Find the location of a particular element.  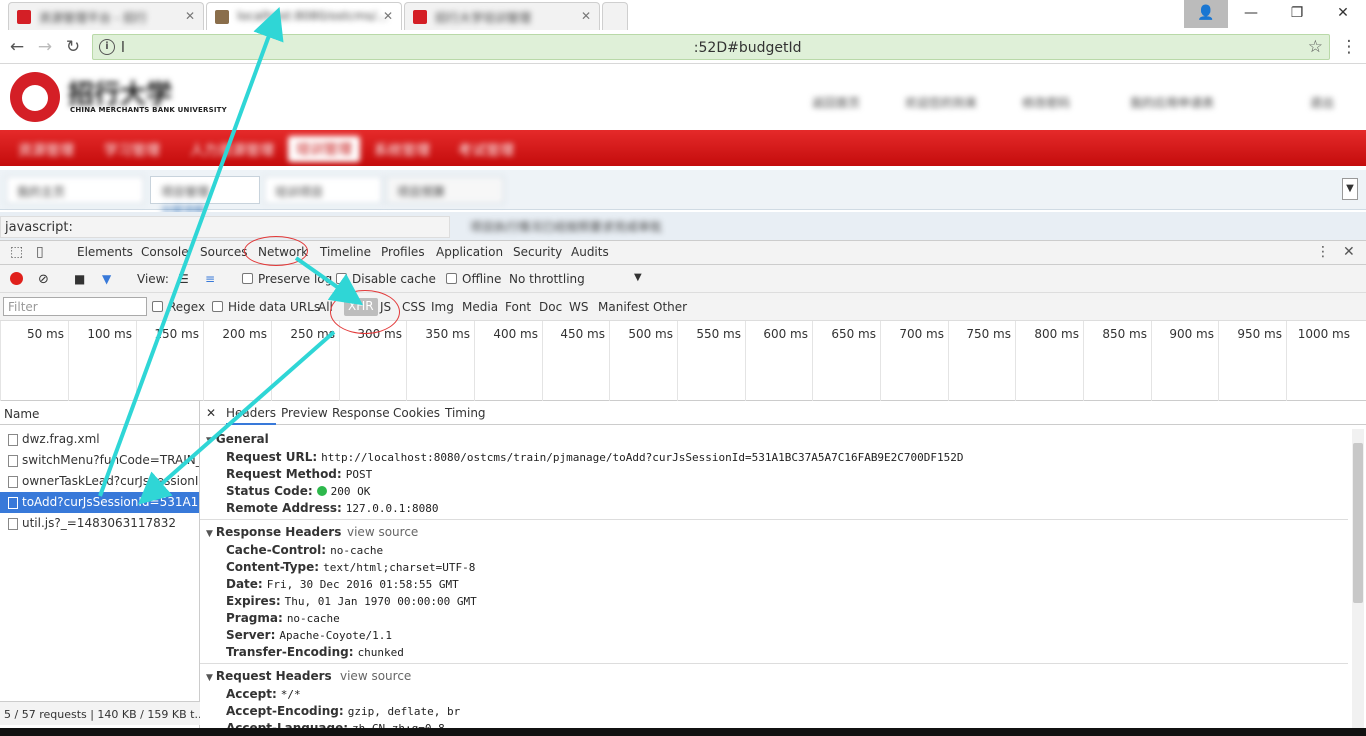

tab-elements: Elements is located at coordinates (105, 252).